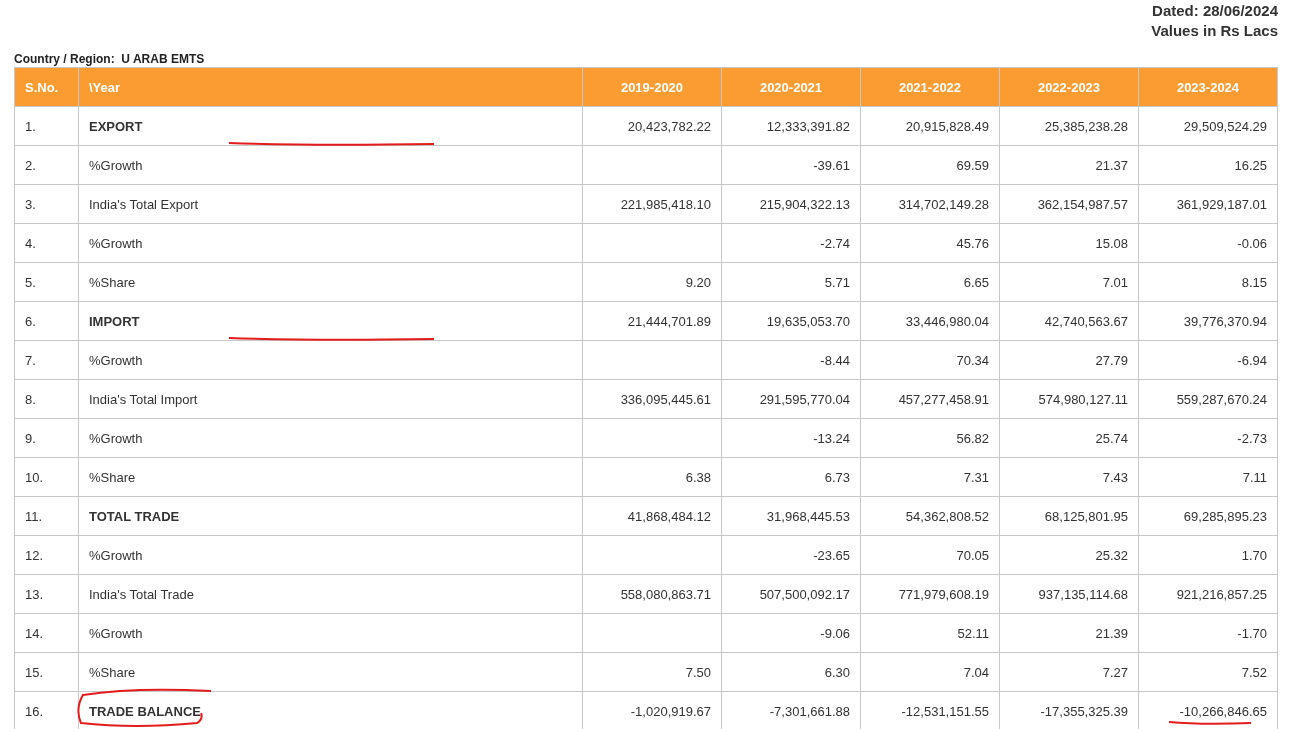 The width and height of the screenshot is (1298, 729). Describe the element at coordinates (791, 204) in the screenshot. I see `table-cell: 215,904,322.13` at that location.